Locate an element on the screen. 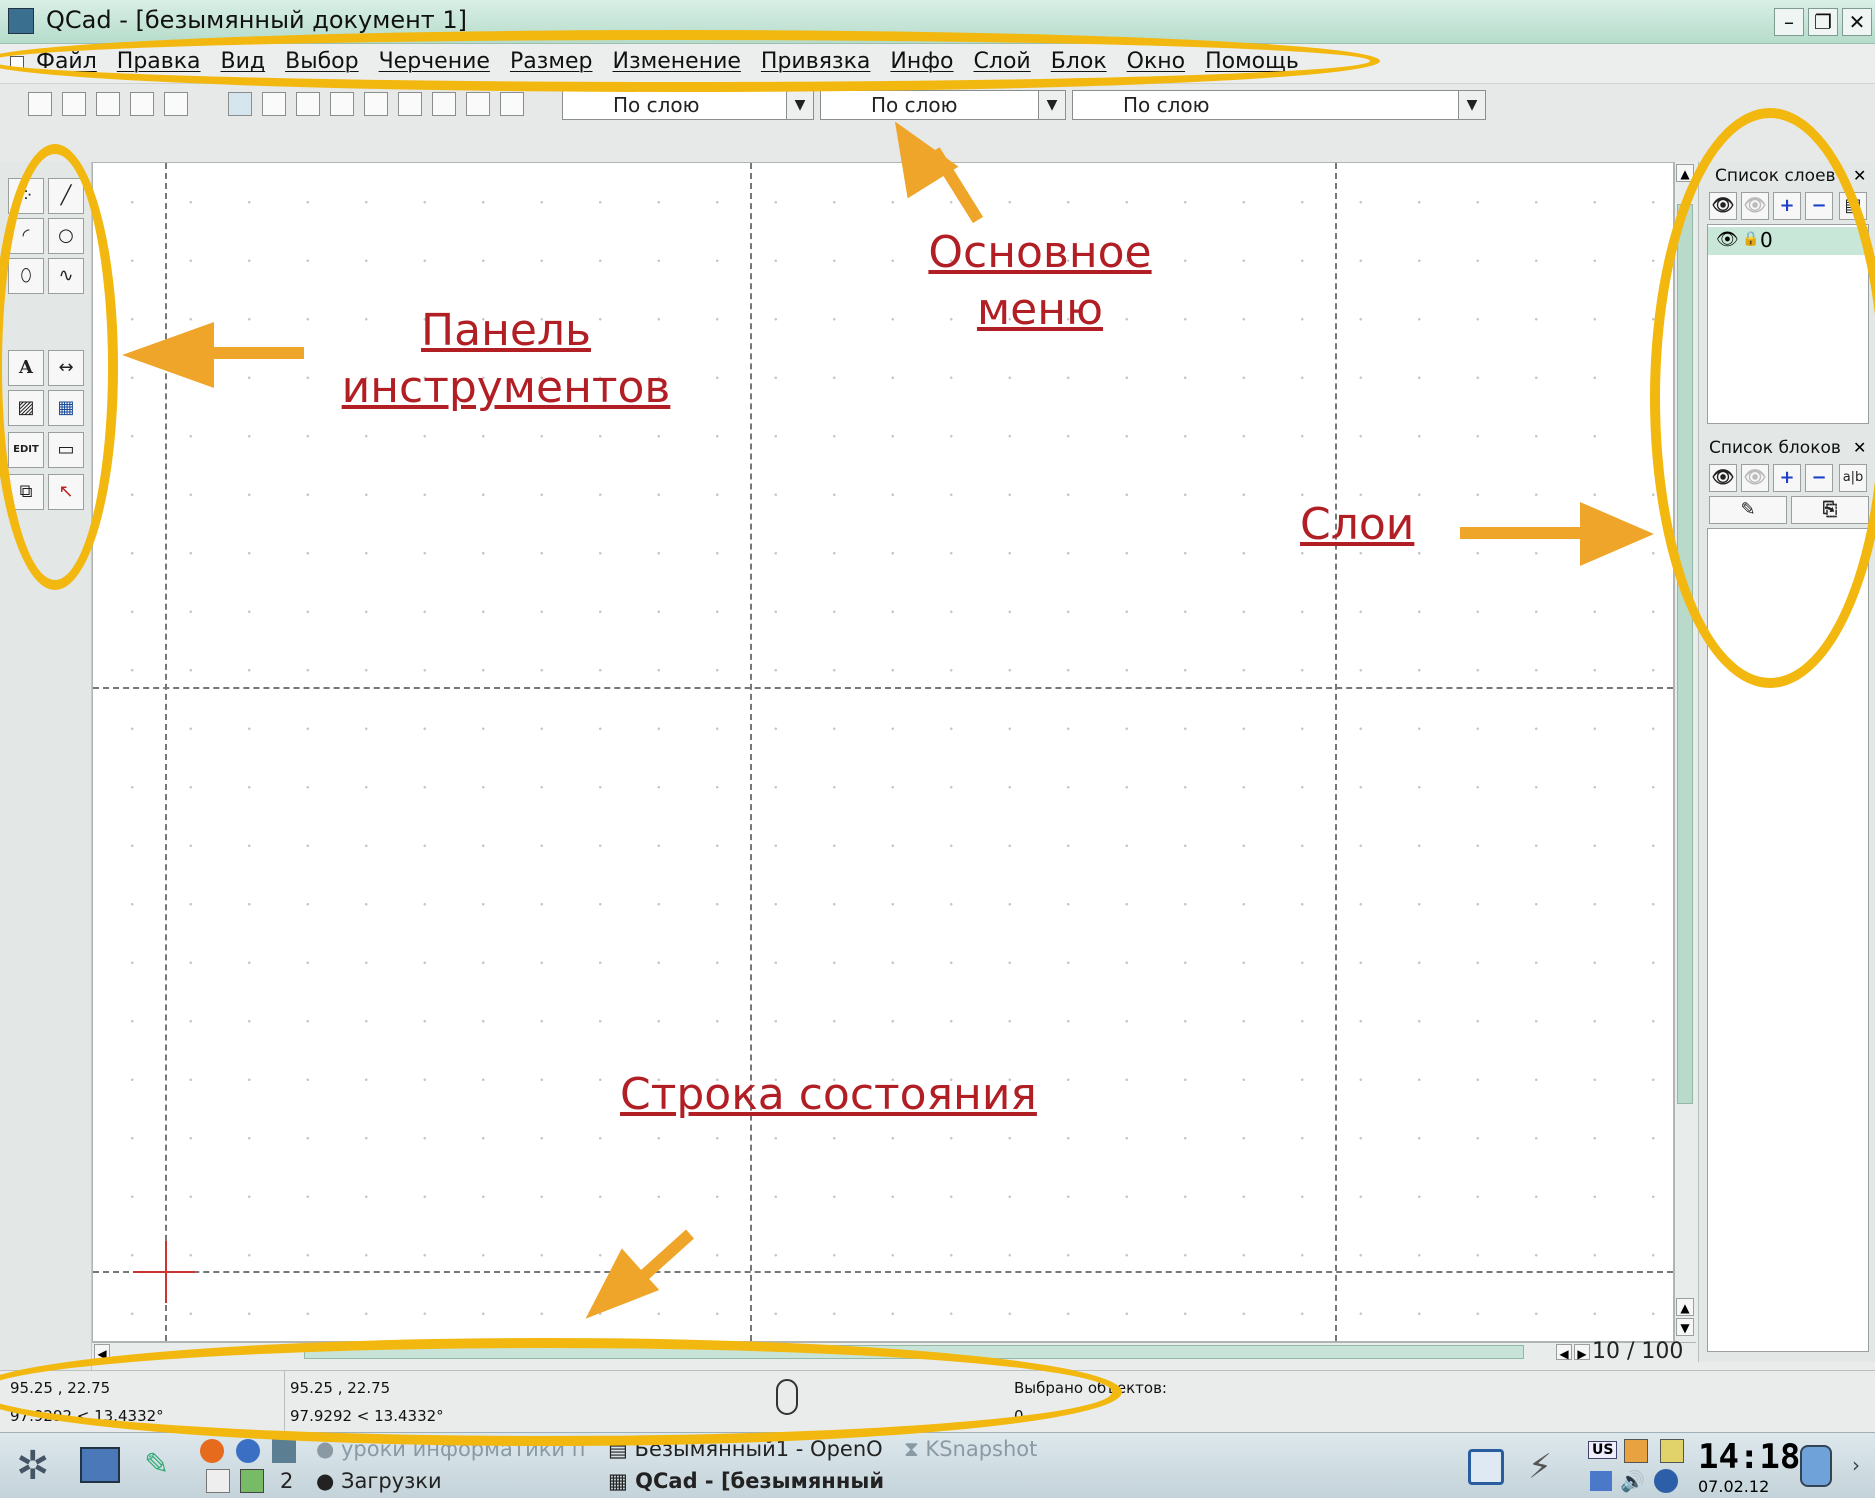 This screenshot has height=1498, width=1875. menu-layer: Слой is located at coordinates (1002, 61).